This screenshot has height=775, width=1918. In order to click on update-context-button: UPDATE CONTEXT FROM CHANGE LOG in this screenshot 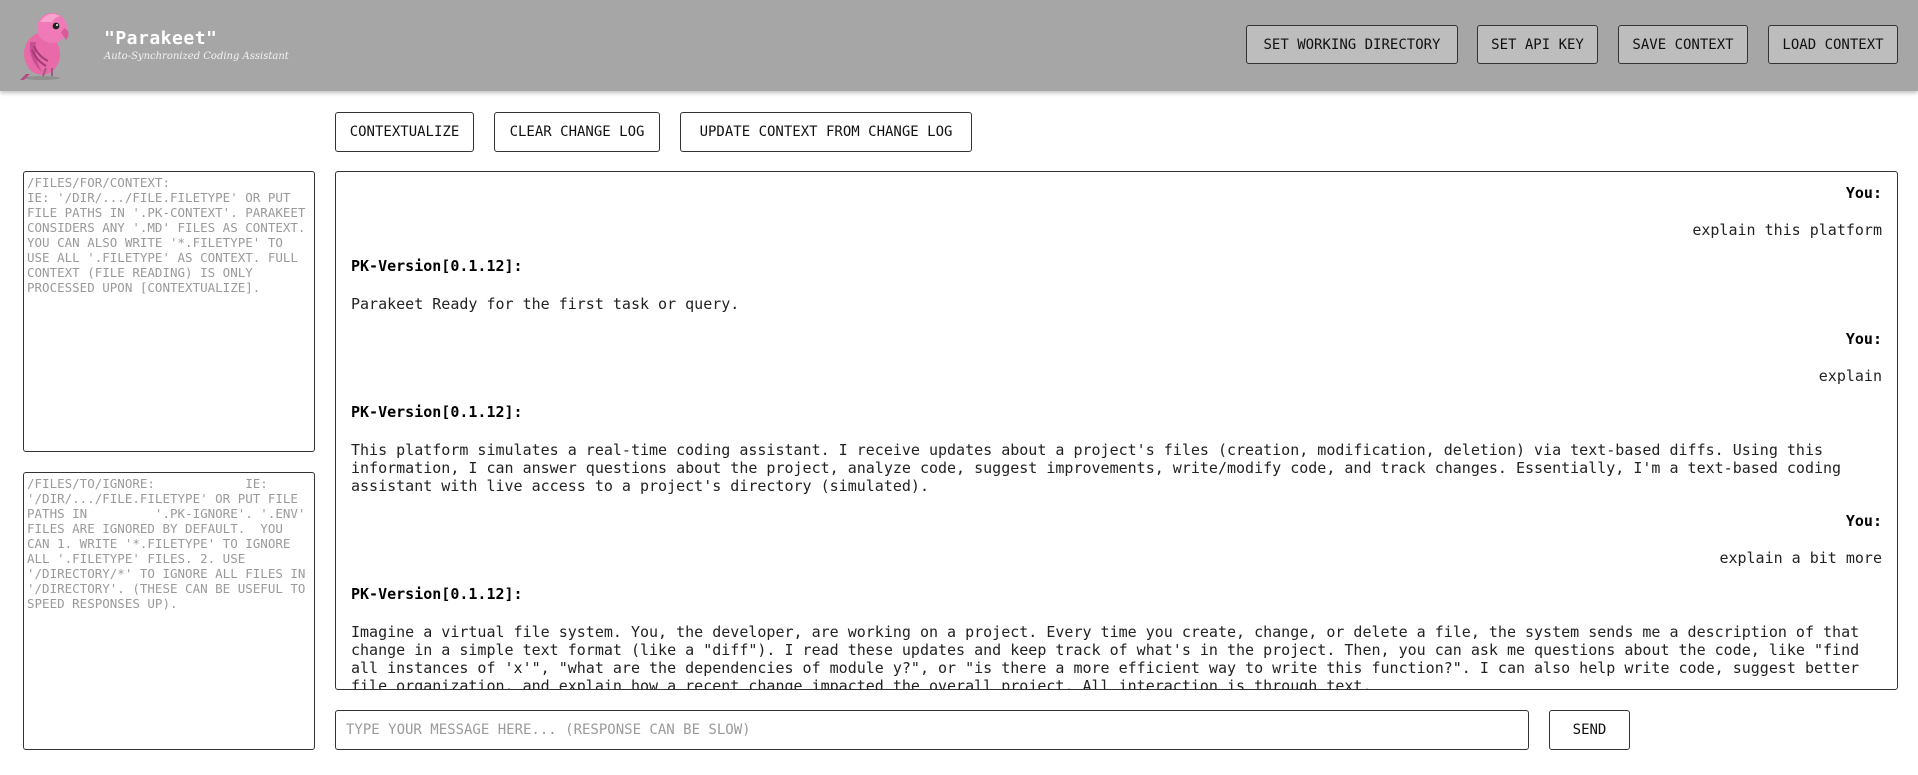, I will do `click(826, 132)`.